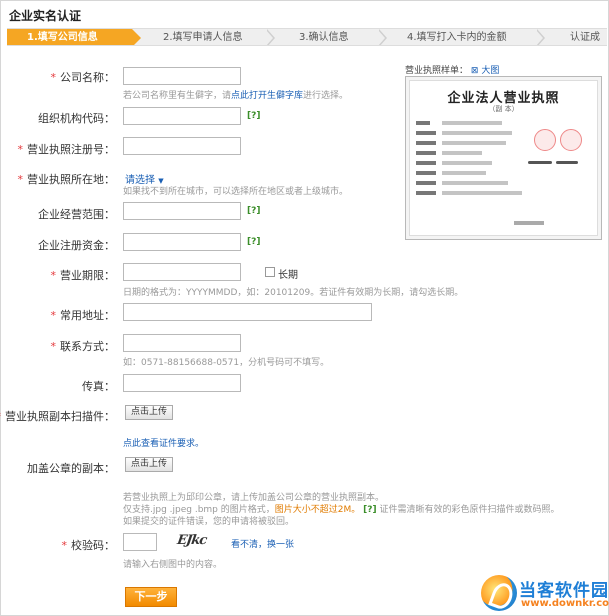  Describe the element at coordinates (83, 346) in the screenshot. I see `contact-label: * 联系方式：` at that location.